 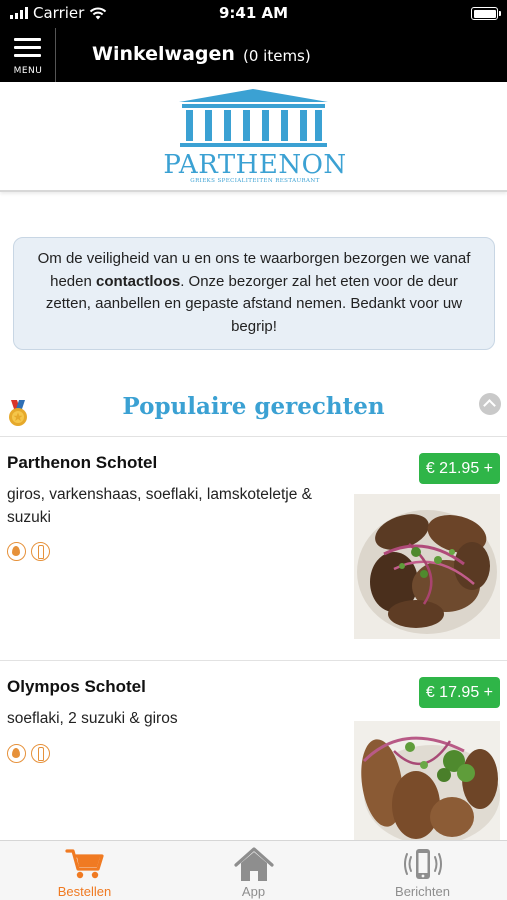 What do you see at coordinates (253, 891) in the screenshot?
I see `tab-label: App` at bounding box center [253, 891].